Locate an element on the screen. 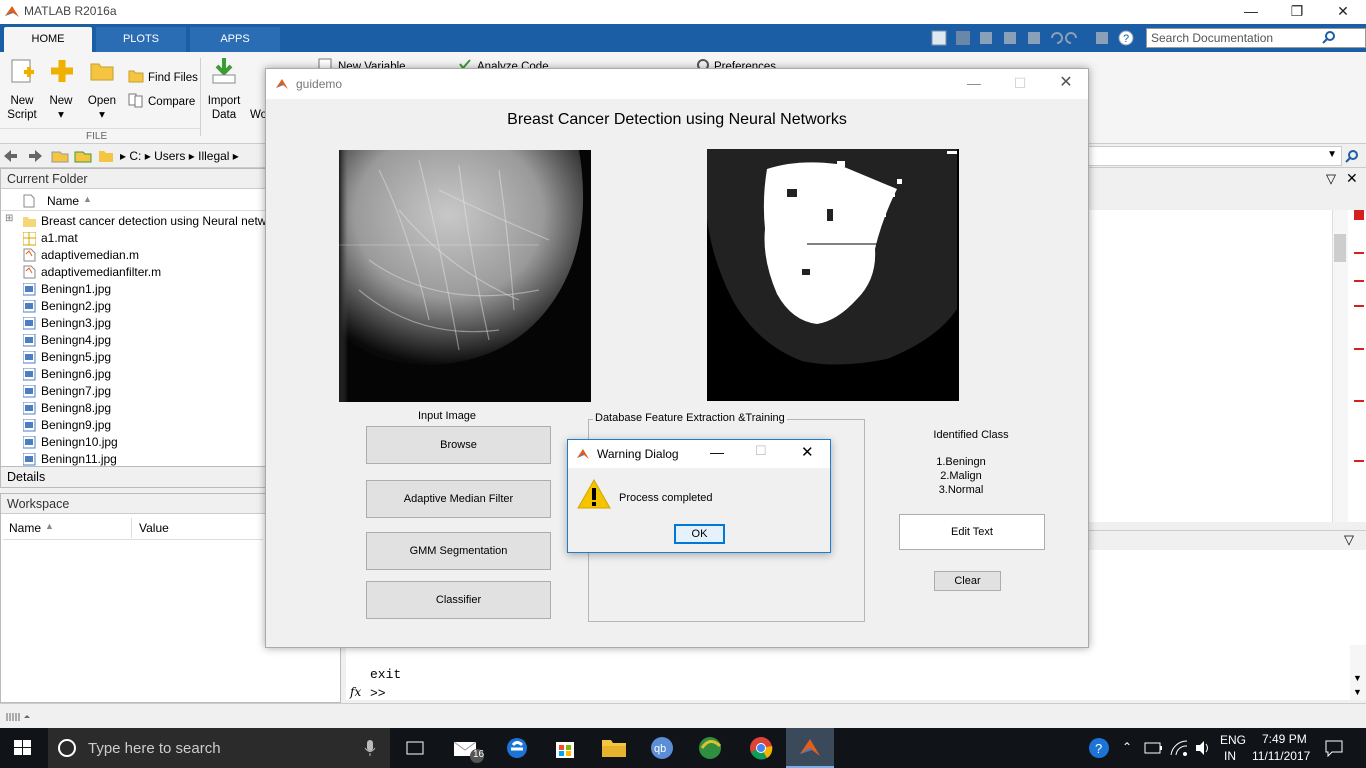  help-tray-icon: ? is located at coordinates (1100, 748).